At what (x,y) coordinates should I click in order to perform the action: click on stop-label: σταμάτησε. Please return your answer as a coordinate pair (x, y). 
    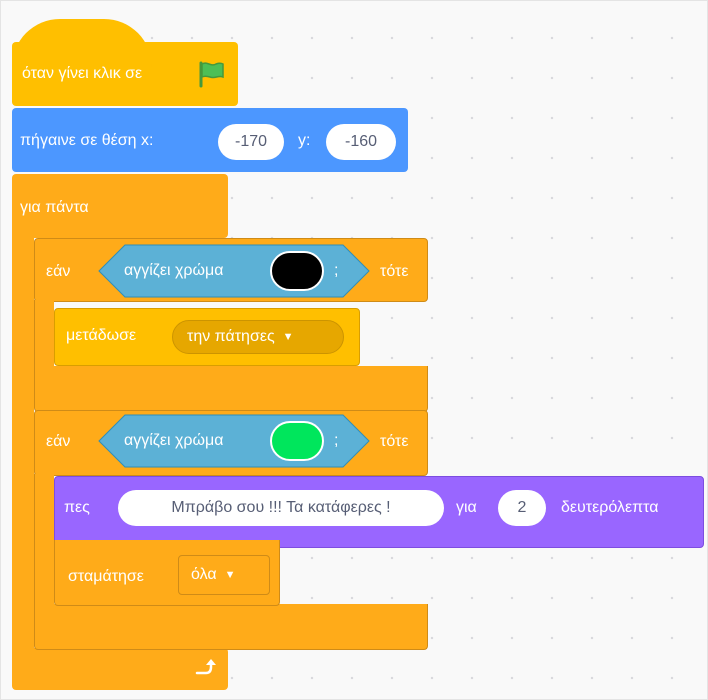
    Looking at the image, I should click on (106, 576).